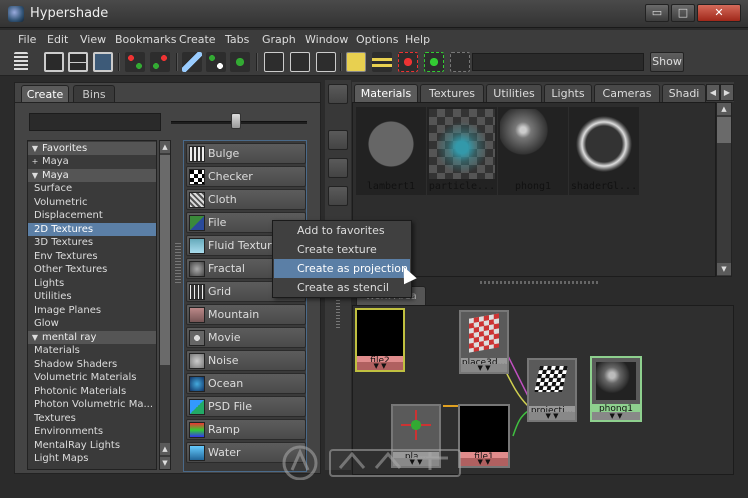  Describe the element at coordinates (246, 314) in the screenshot. I see `texture-item-mountain: Mountain` at that location.